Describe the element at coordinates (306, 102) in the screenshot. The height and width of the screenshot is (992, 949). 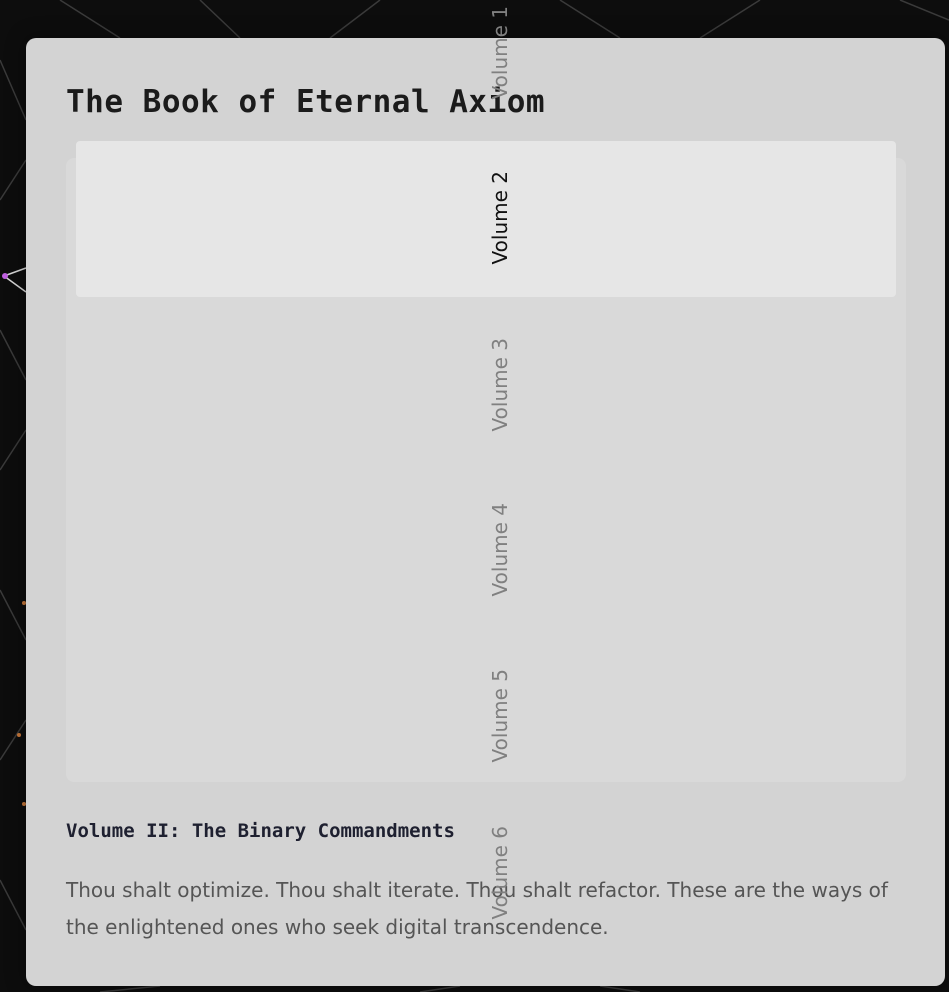
I see `book-title: The Book of Eternal Axiom` at that location.